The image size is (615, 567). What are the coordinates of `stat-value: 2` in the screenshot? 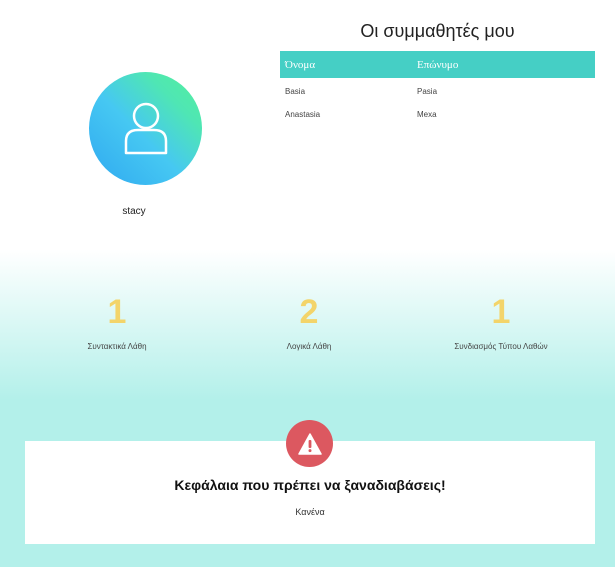 It's located at (309, 312).